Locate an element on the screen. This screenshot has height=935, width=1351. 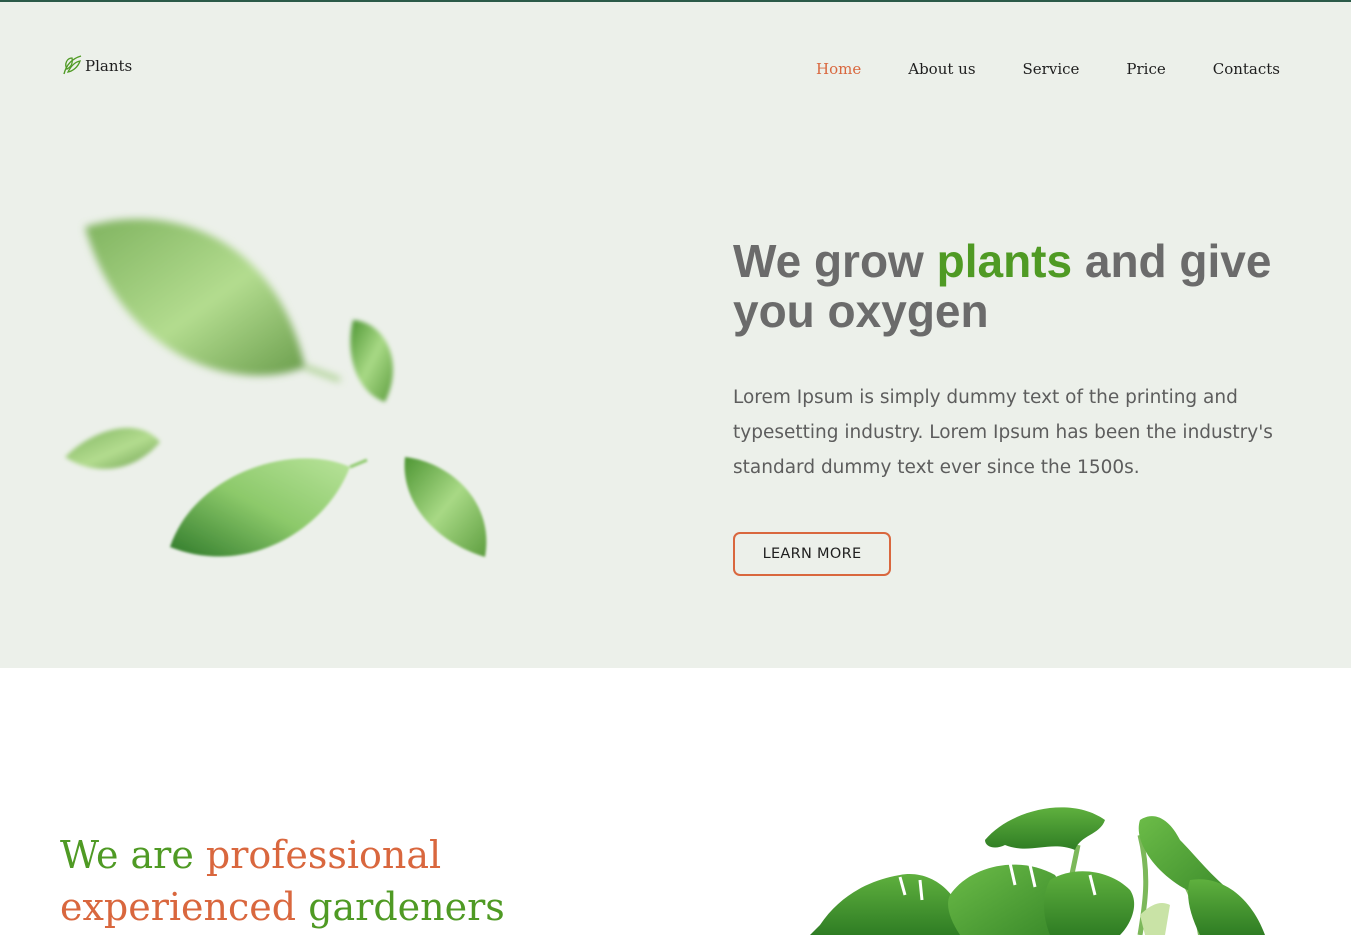
leaf-logo-icon is located at coordinates (72, 65).